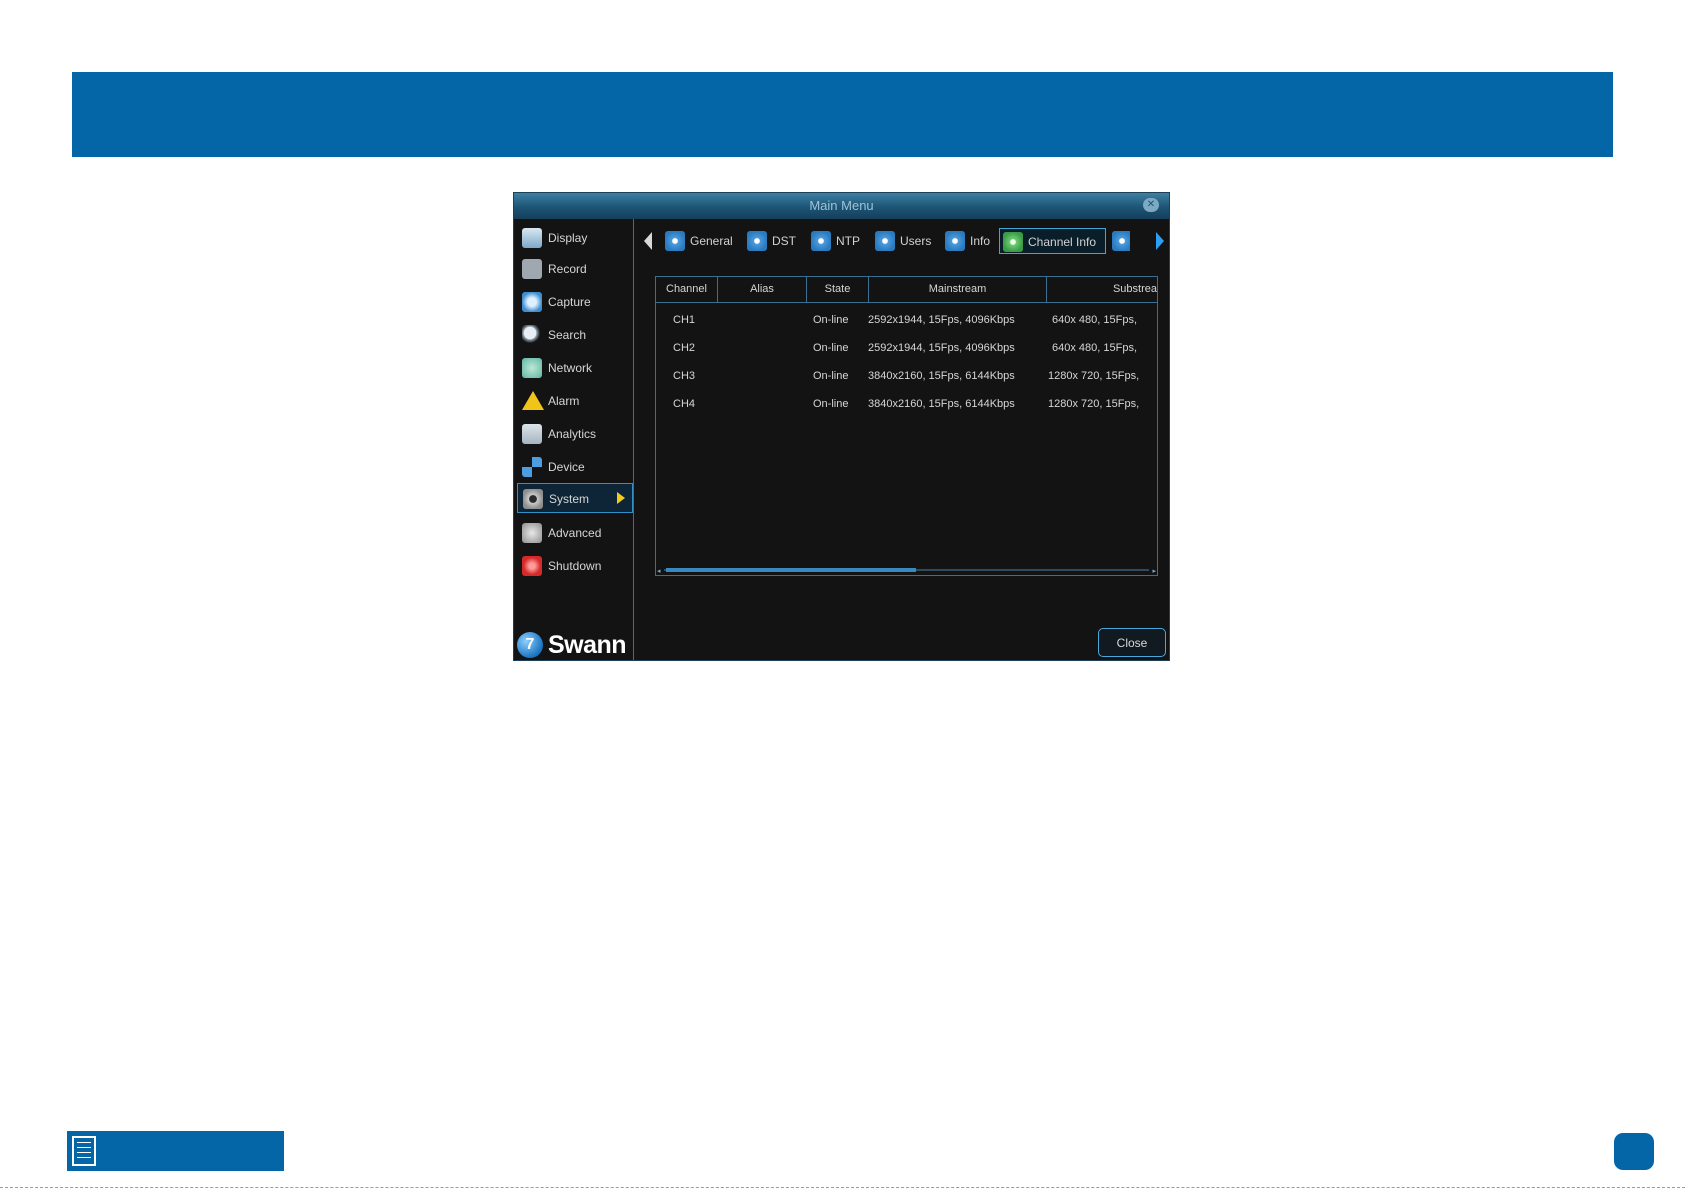 The image size is (1685, 1192). I want to click on network-globe-icon, so click(532, 368).